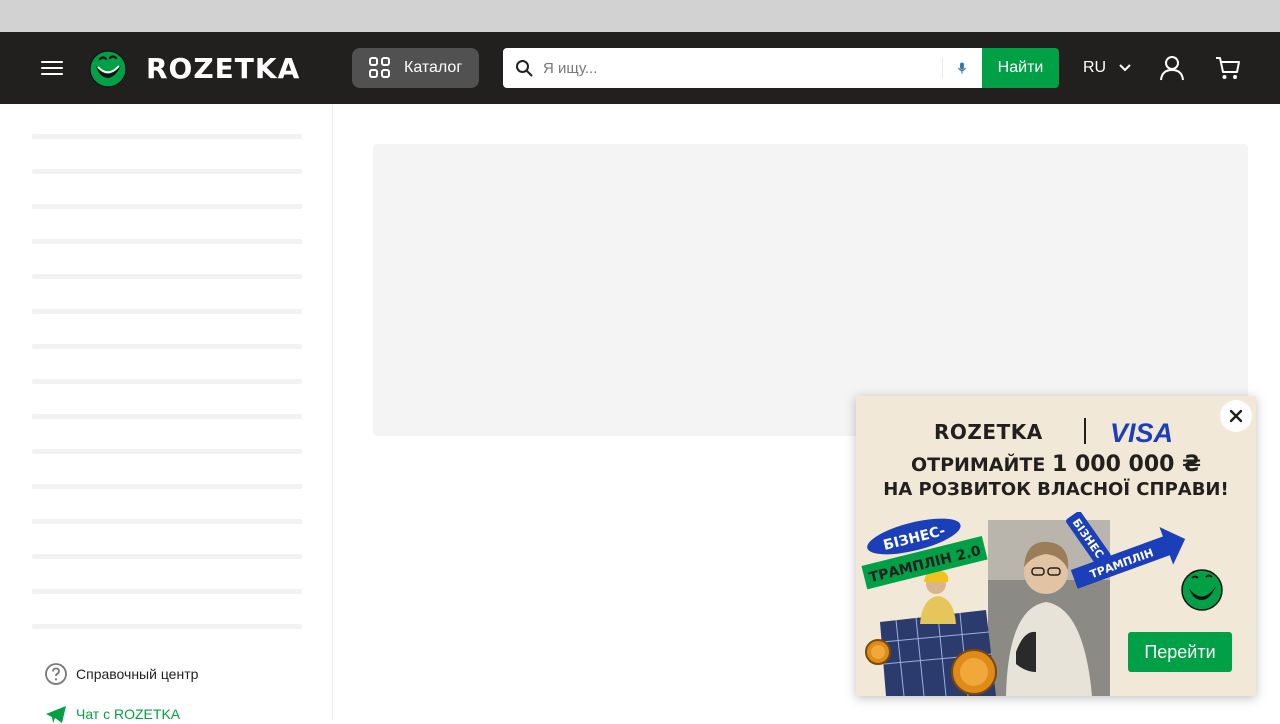 This screenshot has height=724, width=1280. I want to click on language-label: RU, so click(1095, 67).